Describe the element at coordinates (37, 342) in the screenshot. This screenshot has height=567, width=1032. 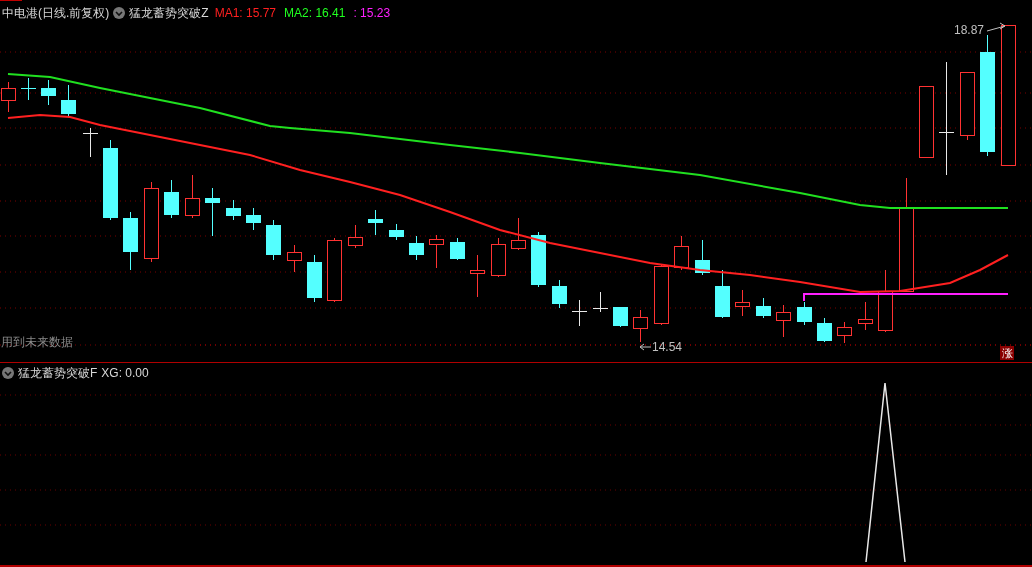
I see `warning-text: 用到未来数据` at that location.